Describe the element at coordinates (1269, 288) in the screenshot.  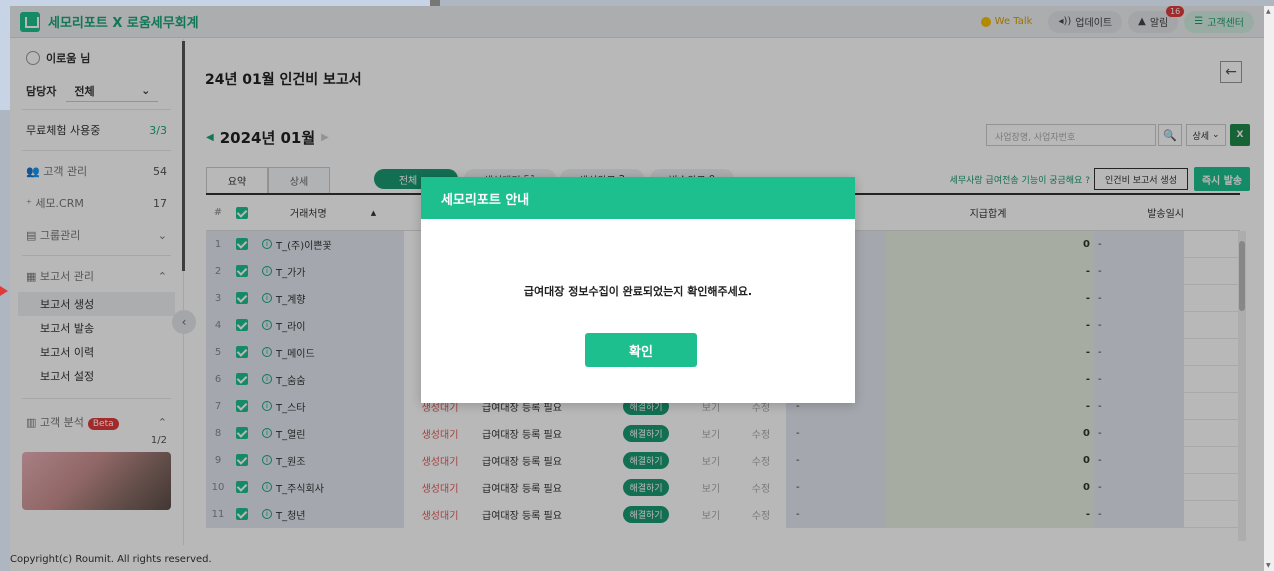
I see `page-scrollbar: ▲ ▼` at that location.